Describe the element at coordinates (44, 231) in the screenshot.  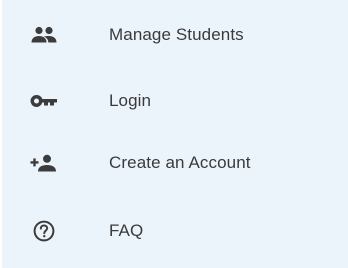
I see `help-icon` at that location.